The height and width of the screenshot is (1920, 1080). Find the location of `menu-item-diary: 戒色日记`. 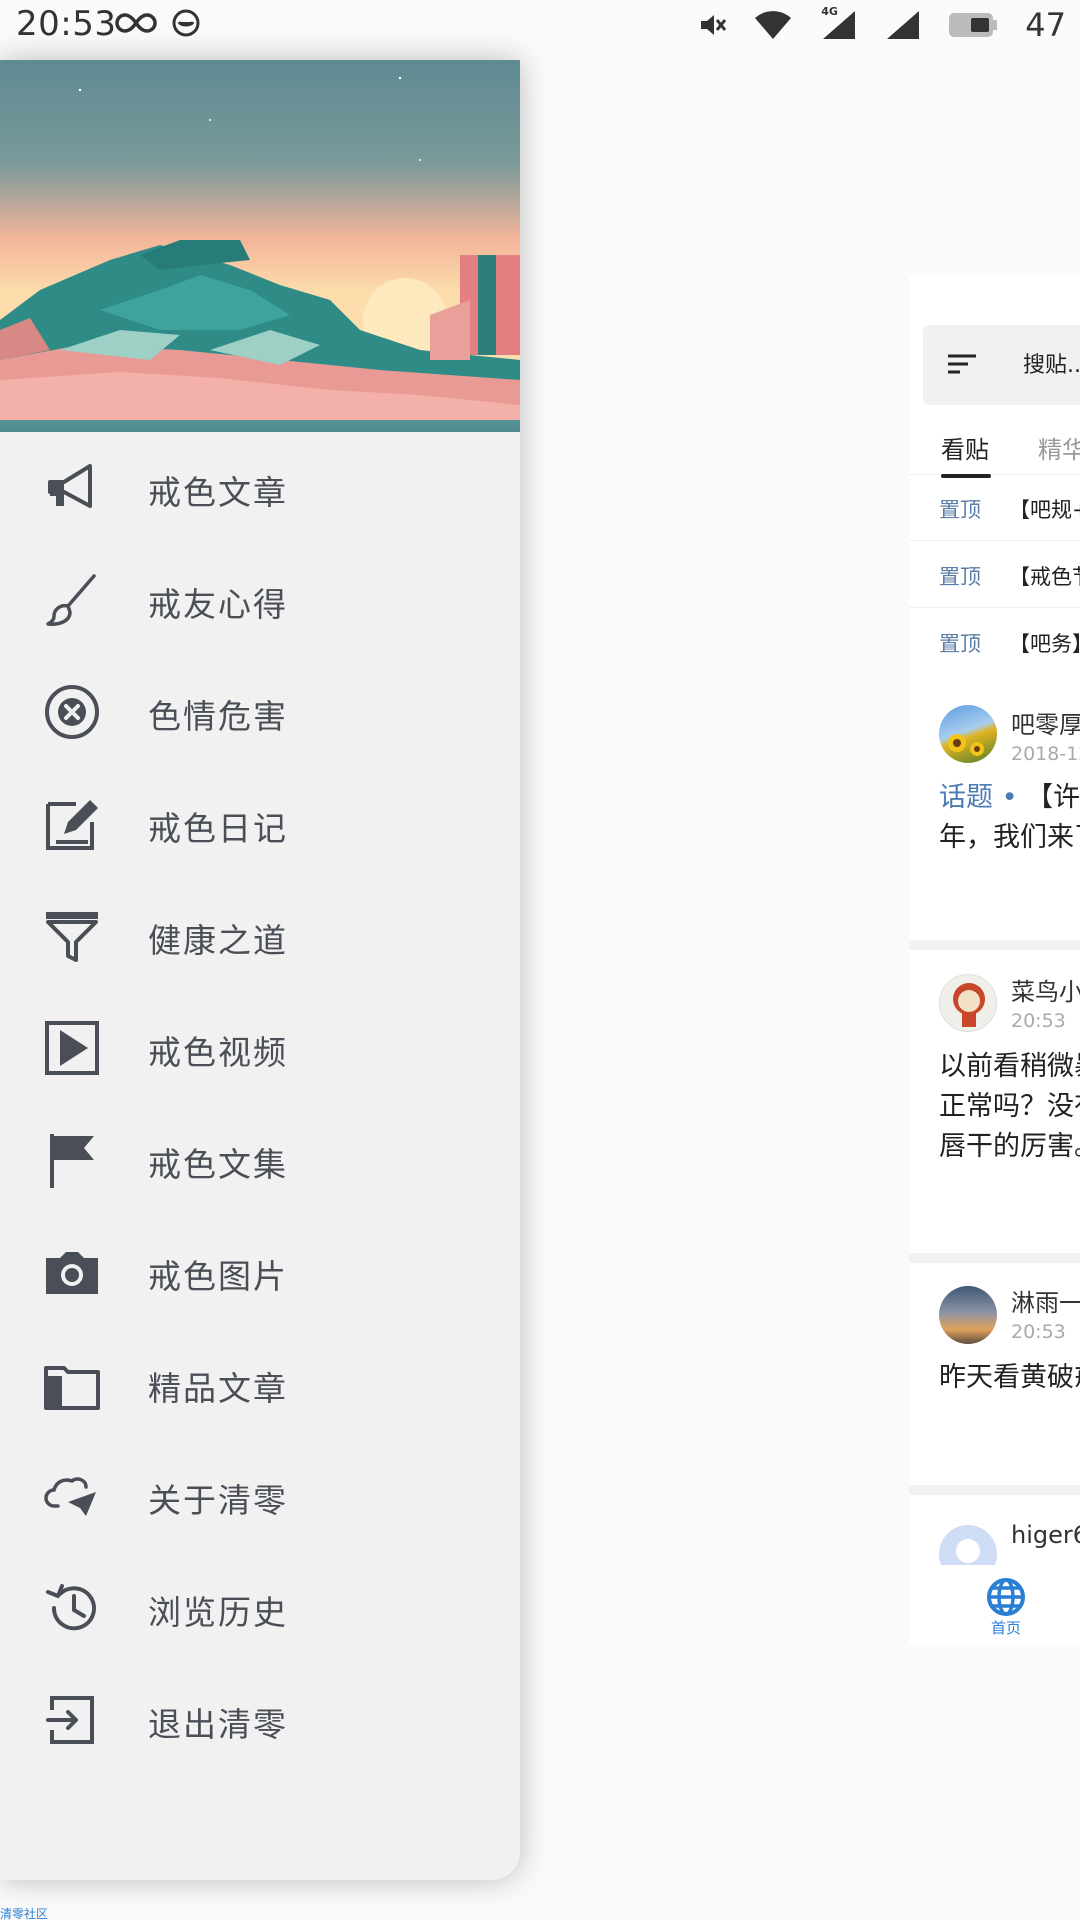

menu-item-diary: 戒色日记 is located at coordinates (260, 824).